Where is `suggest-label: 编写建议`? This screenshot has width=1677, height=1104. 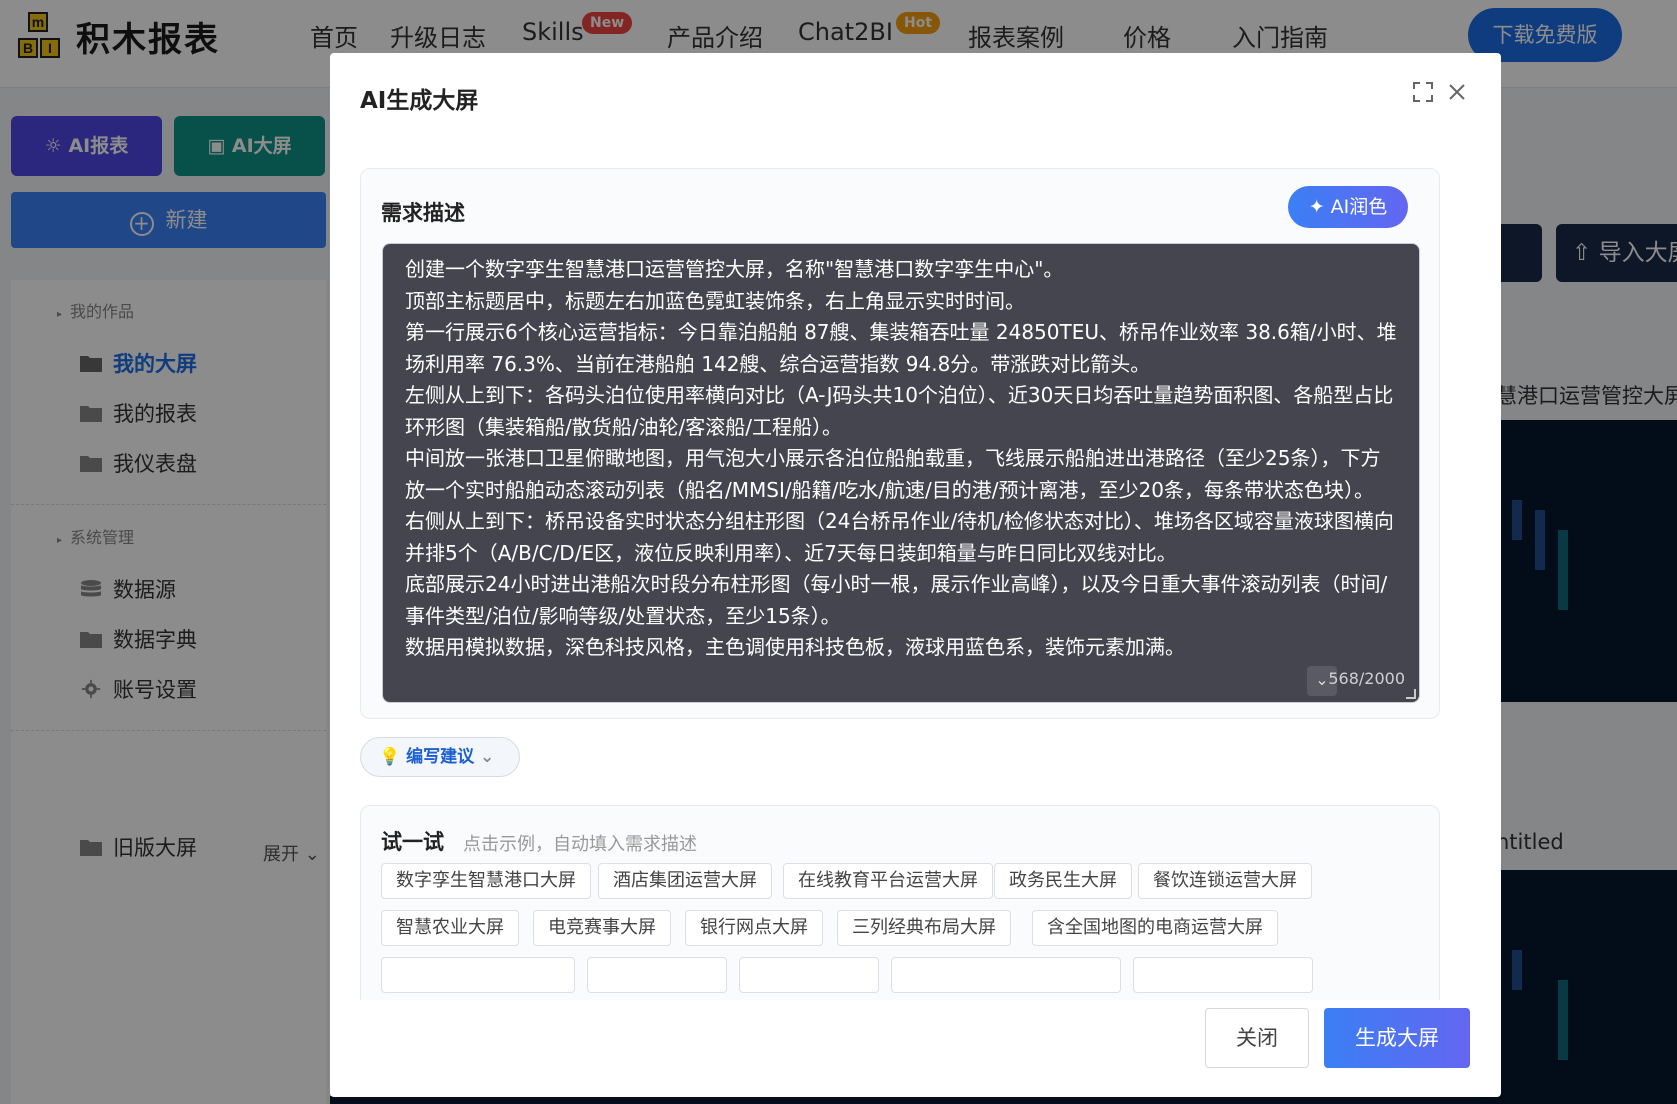
suggest-label: 编写建议 is located at coordinates (440, 757).